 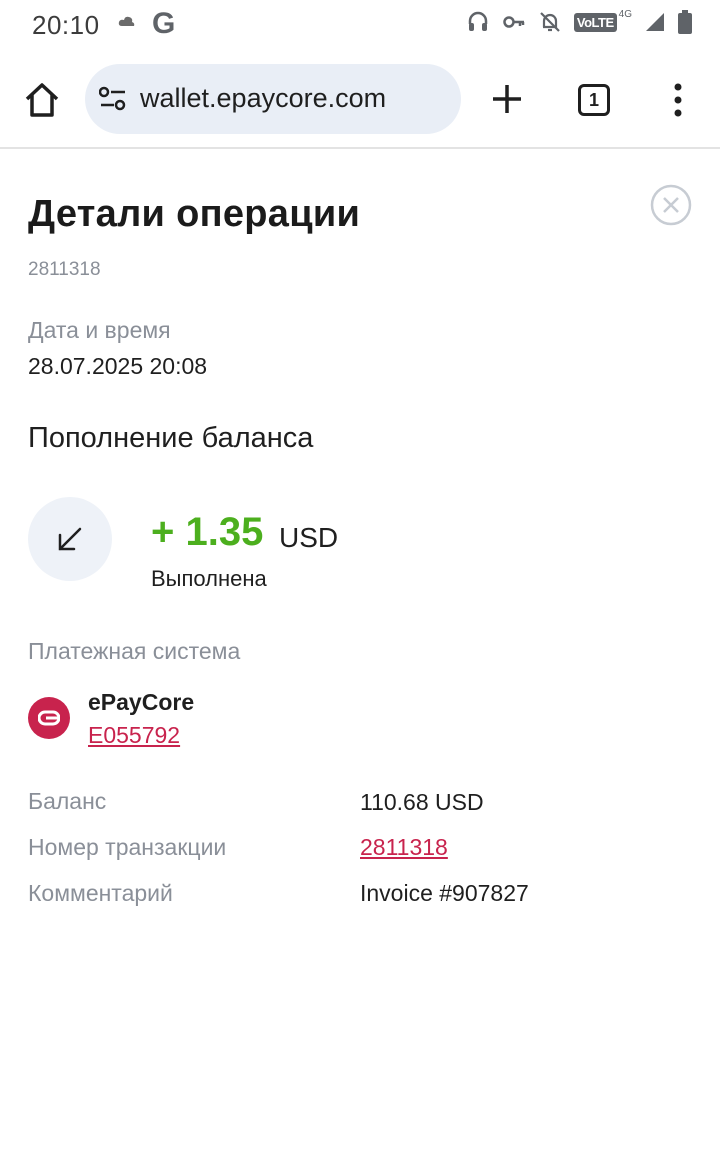 I want to click on battery-icon, so click(x=685, y=22).